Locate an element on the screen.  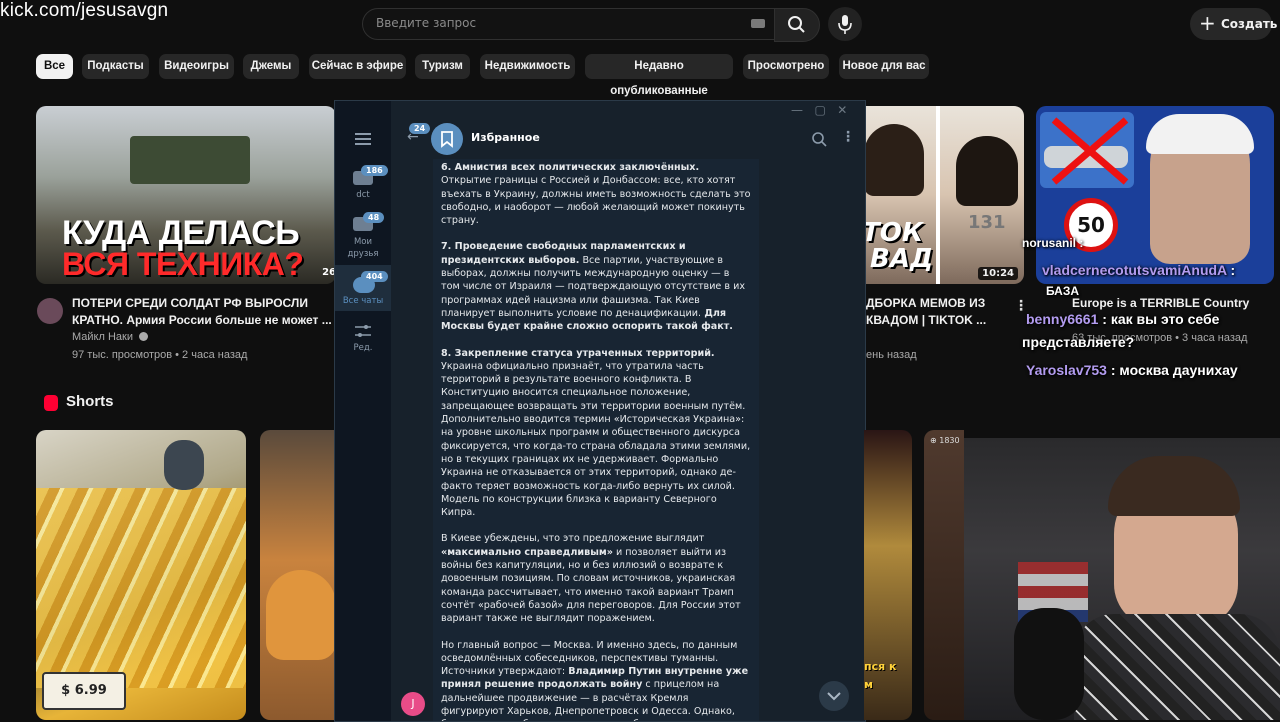
video-duration: 10:24 is located at coordinates (998, 273).